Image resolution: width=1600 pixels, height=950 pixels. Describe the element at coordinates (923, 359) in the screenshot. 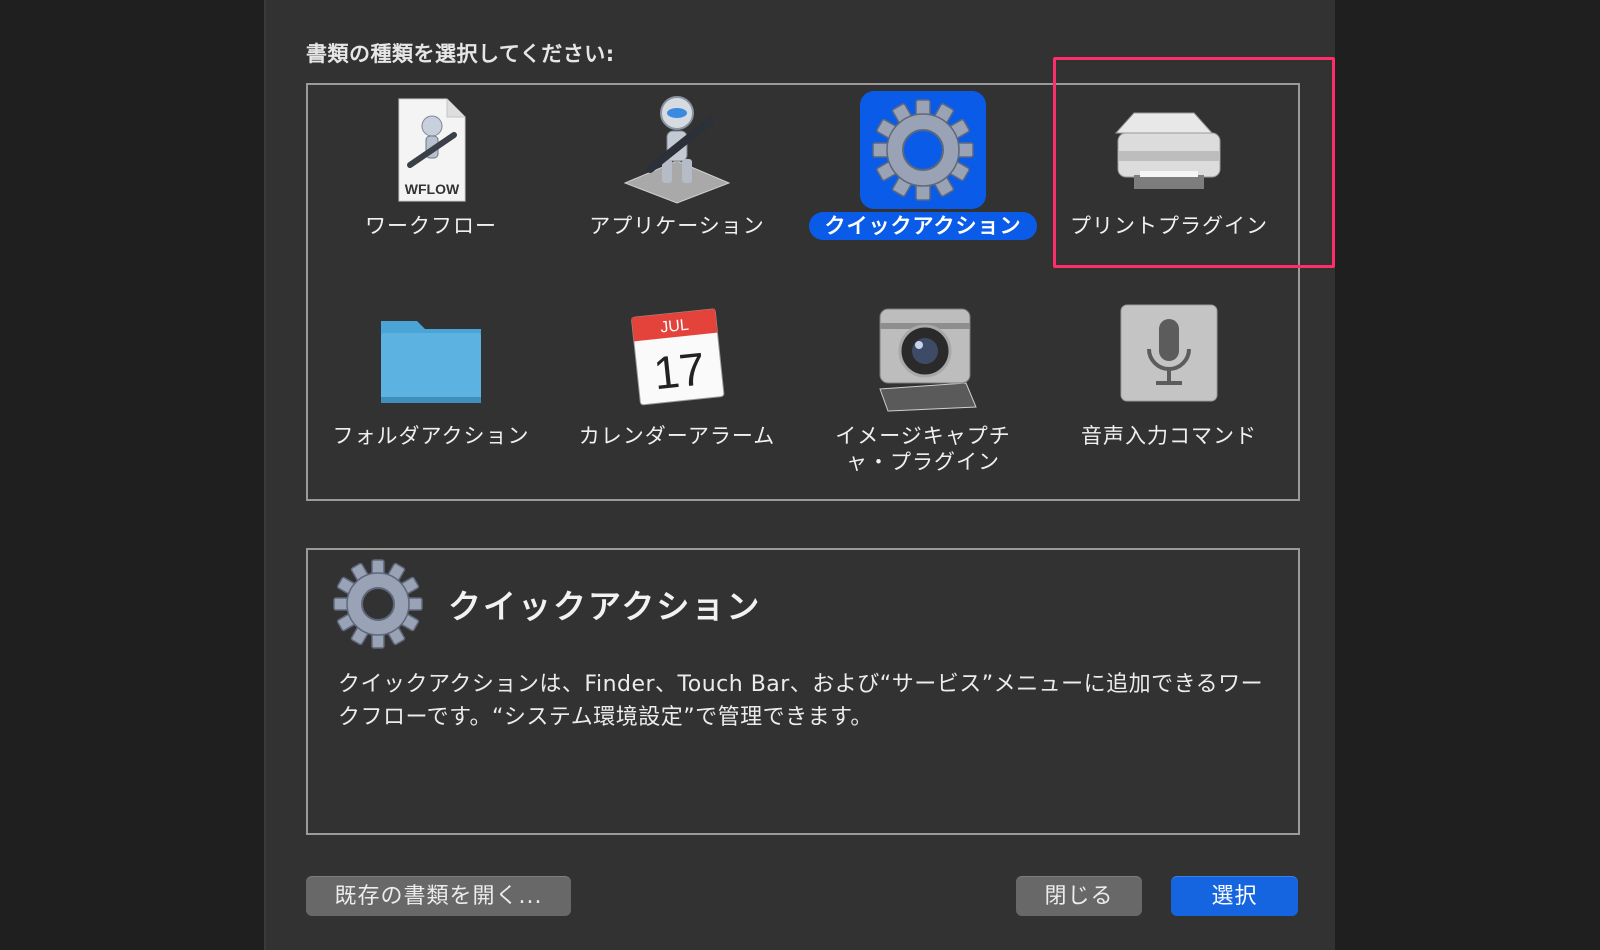

I see `camera-icon` at that location.